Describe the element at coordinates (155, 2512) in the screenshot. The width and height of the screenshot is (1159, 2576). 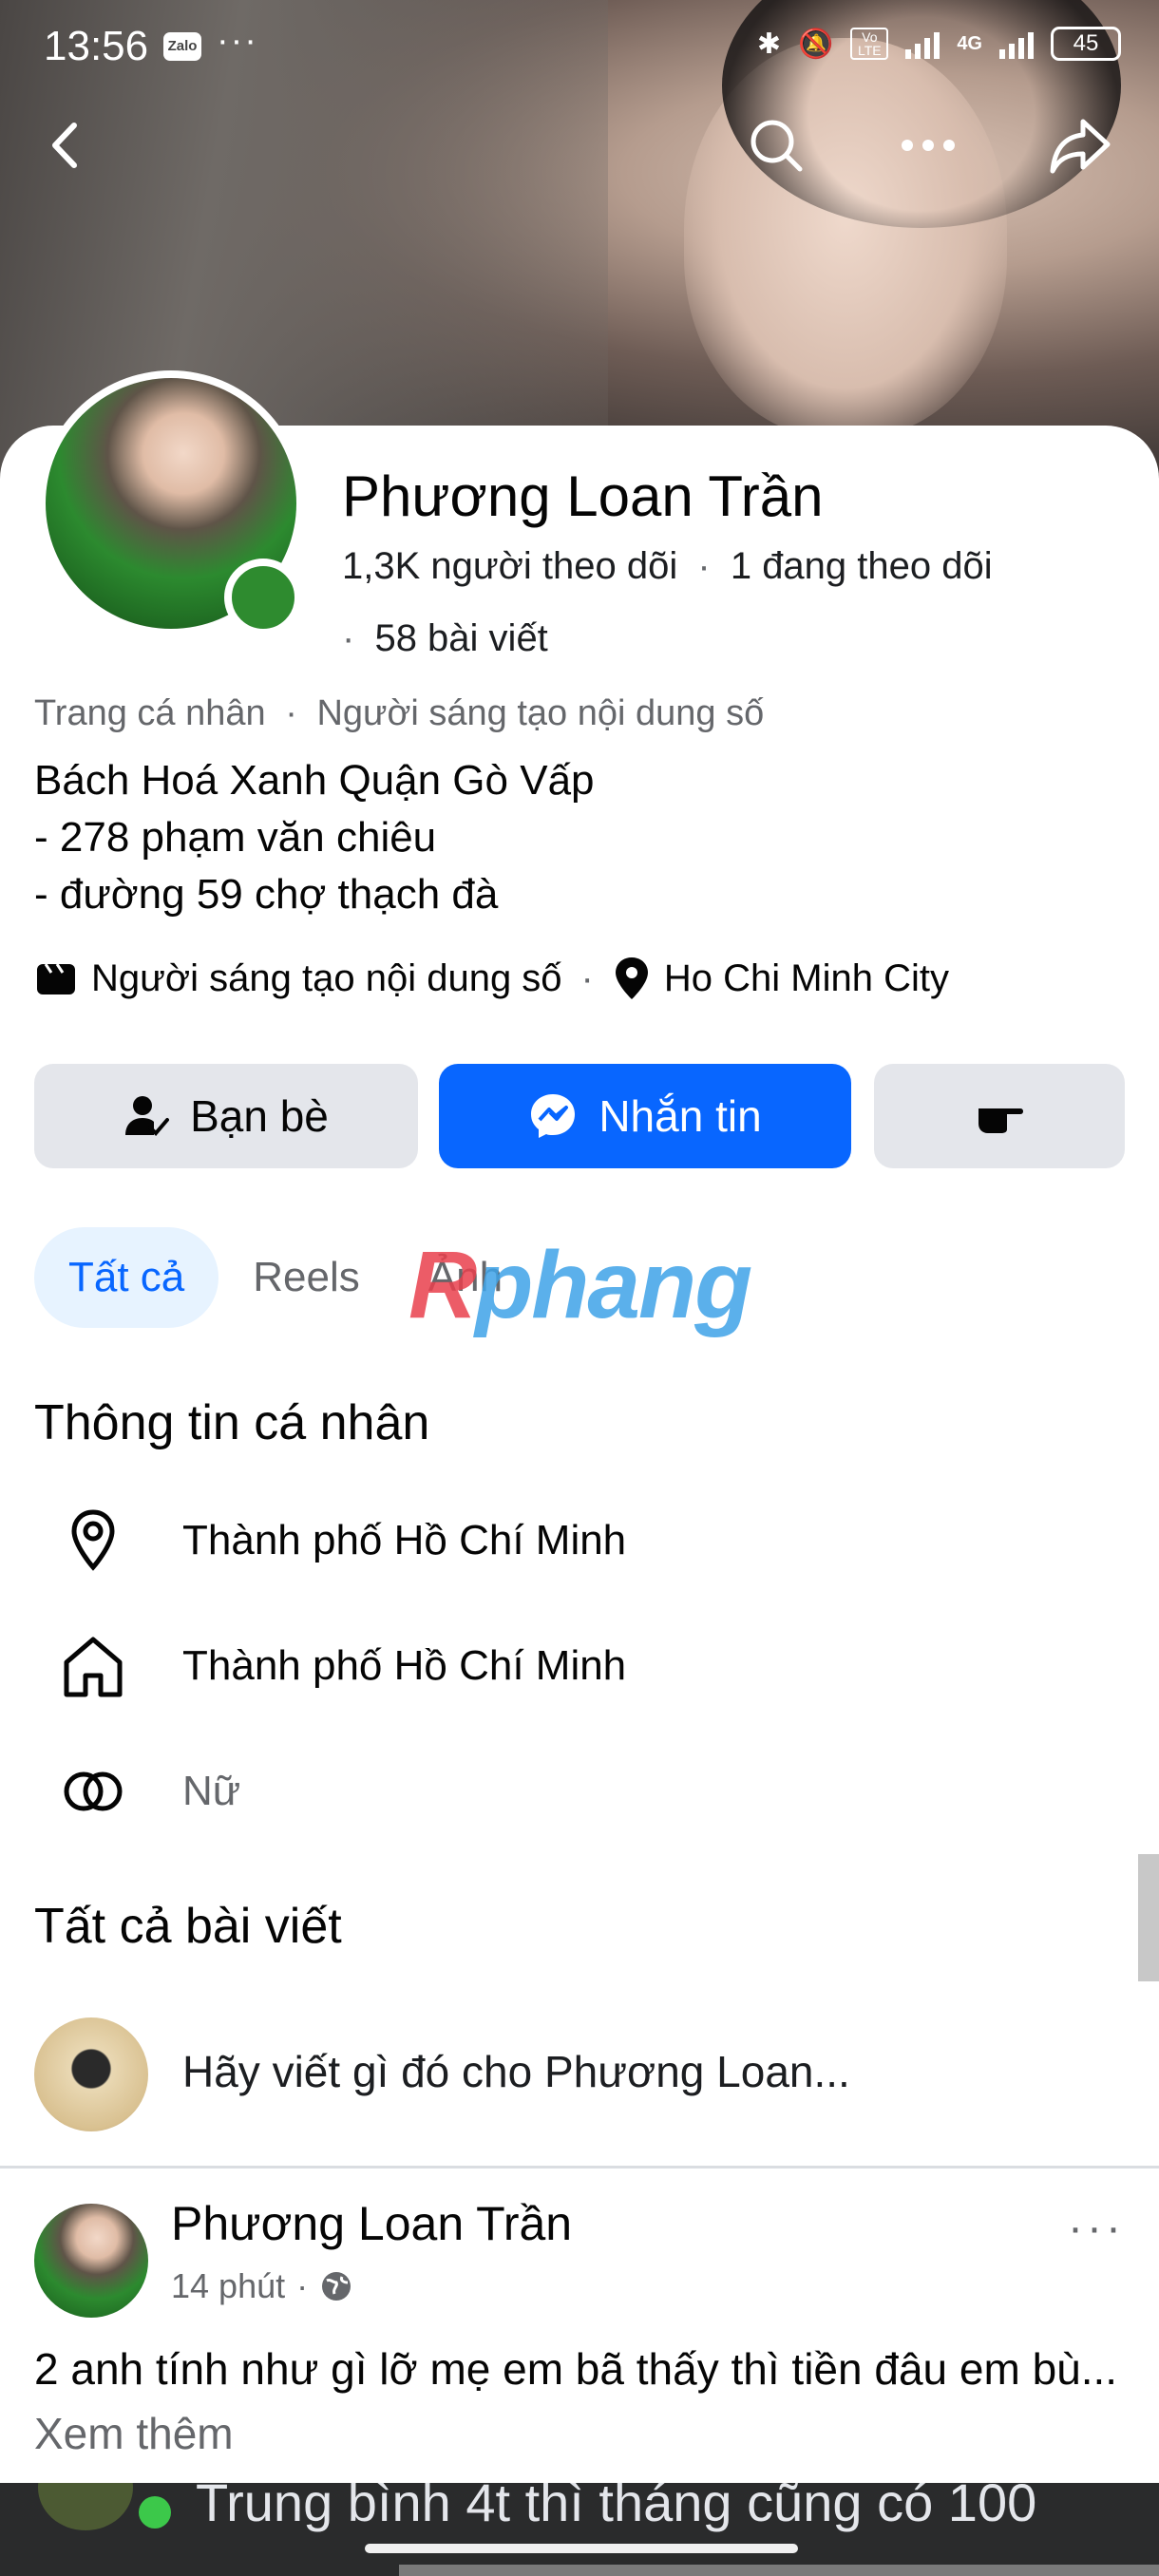
I see `preview-online-dot` at that location.